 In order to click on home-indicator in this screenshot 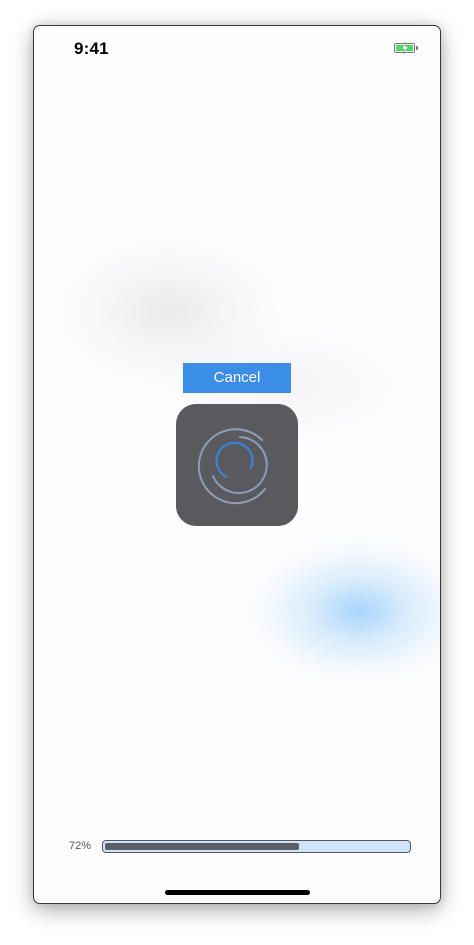, I will do `click(237, 892)`.